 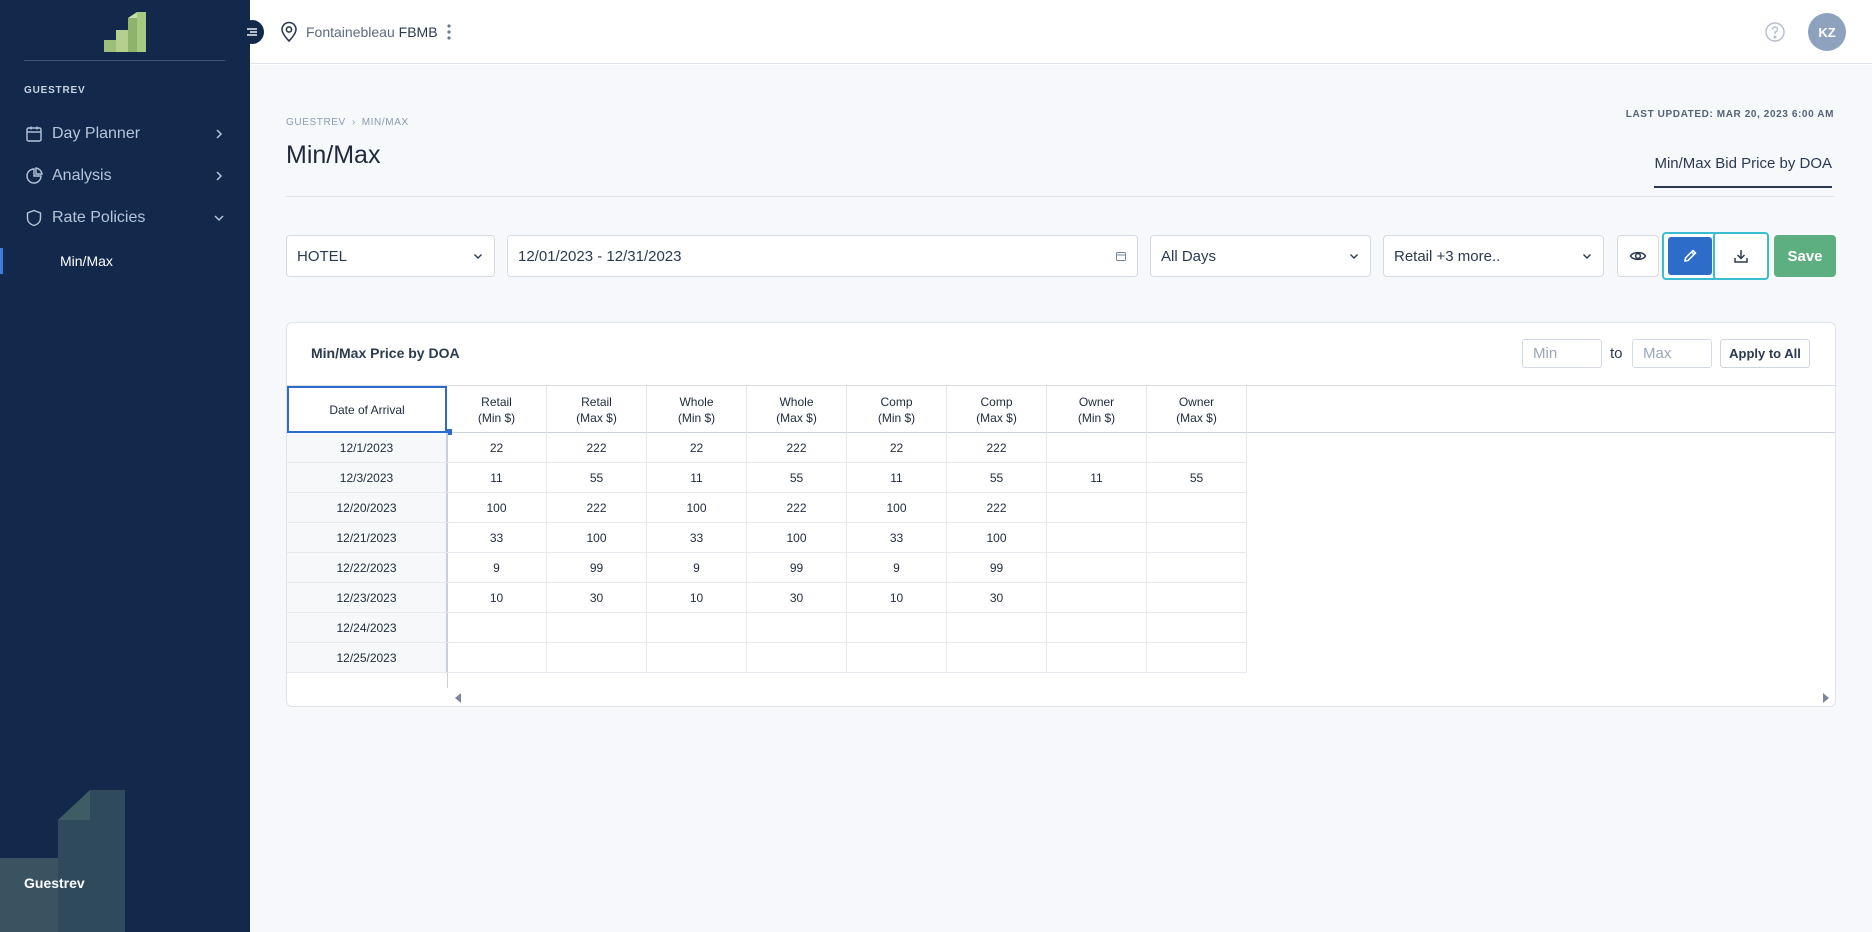 What do you see at coordinates (1743, 171) in the screenshot?
I see `tab-min-max-bid-price-by-doa: Min/Max Bid Price by DOA` at bounding box center [1743, 171].